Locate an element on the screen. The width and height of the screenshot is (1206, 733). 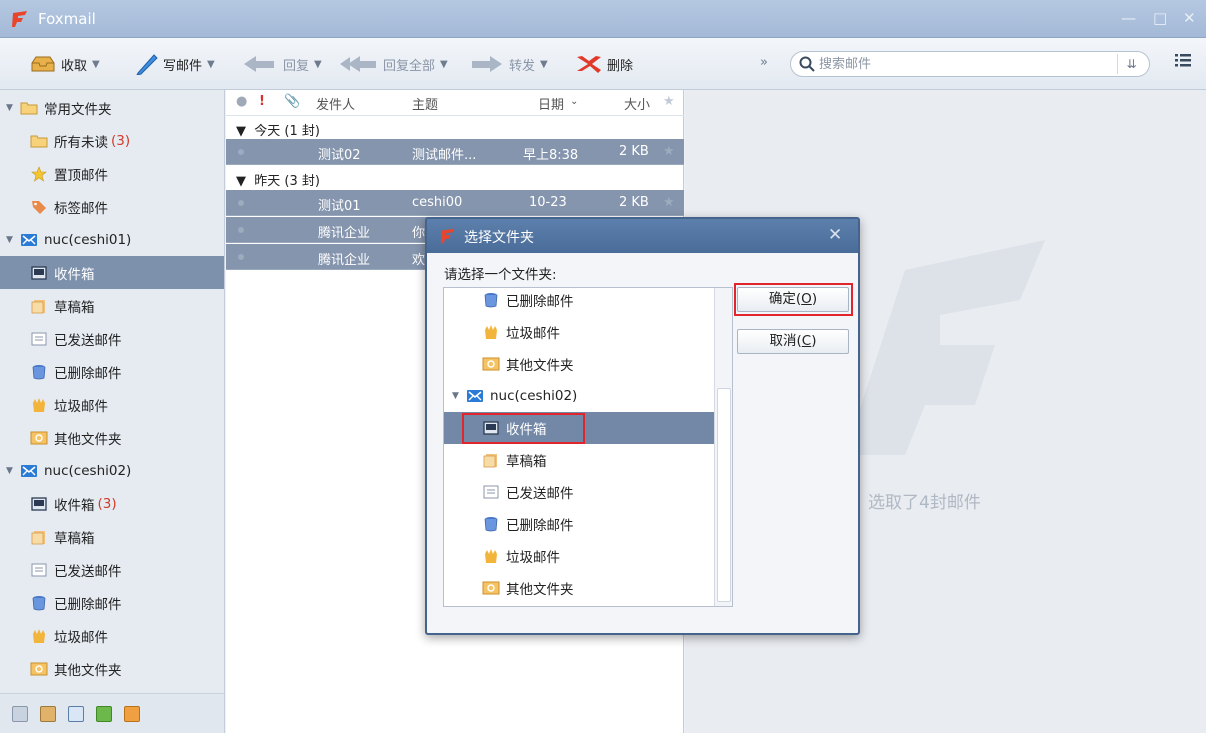
sidebar-account-ceshi01: ▼ nuc(ceshi01) is located at coordinates (112, 239).